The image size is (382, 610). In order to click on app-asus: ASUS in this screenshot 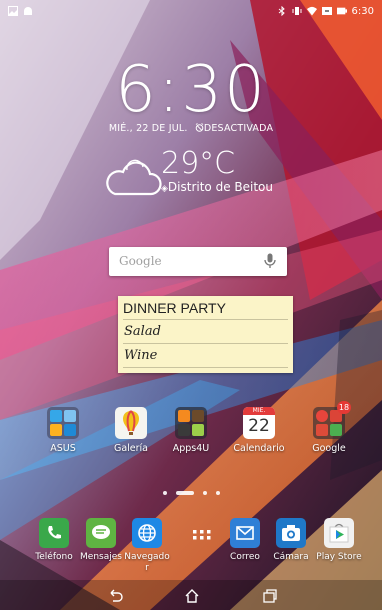, I will do `click(63, 430)`.